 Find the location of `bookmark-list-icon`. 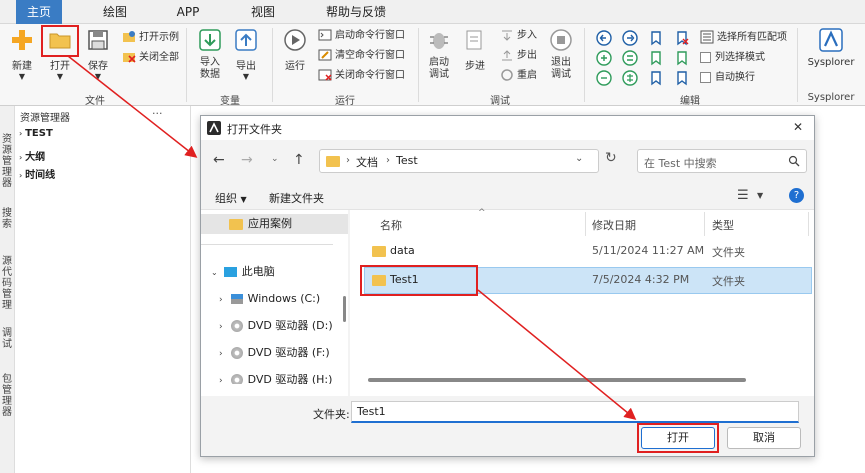

bookmark-list-icon is located at coordinates (656, 78).